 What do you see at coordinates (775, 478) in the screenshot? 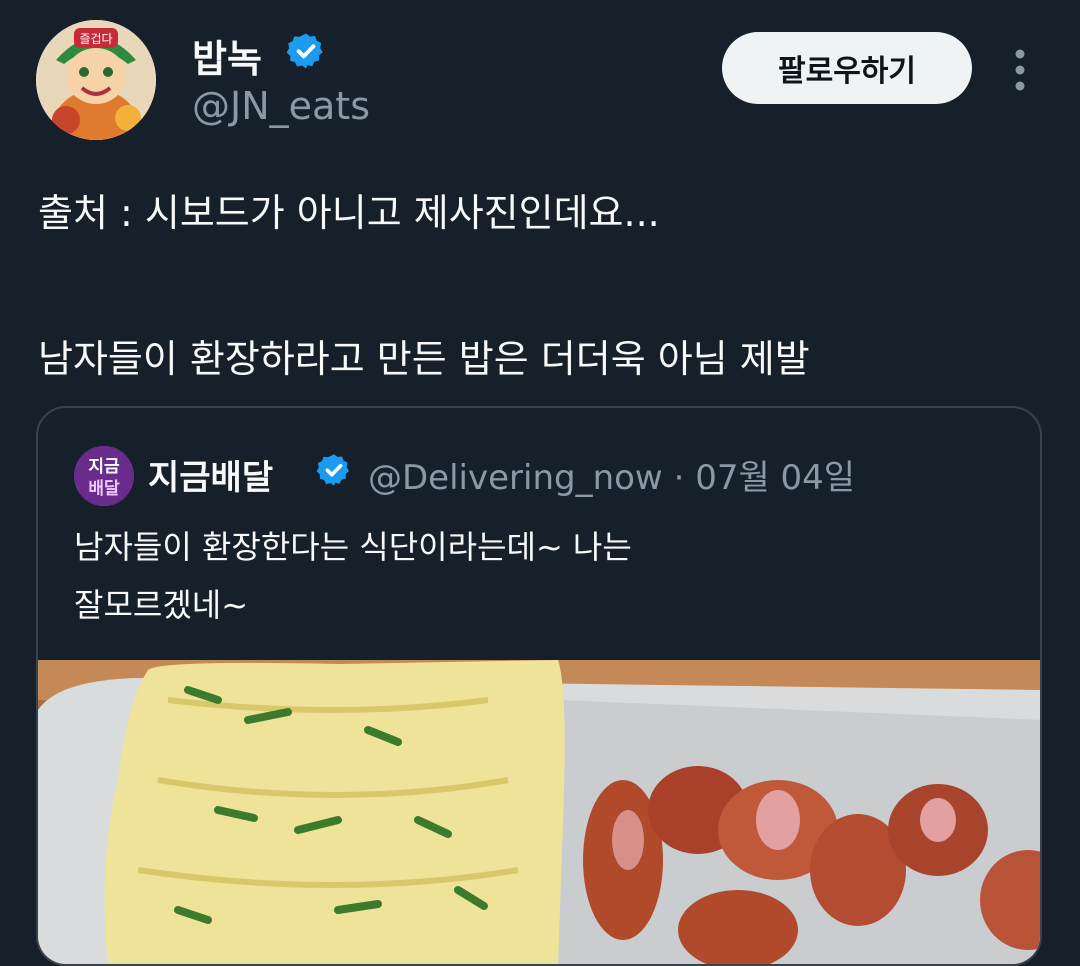
I see `quoted-tweet-date: 07월 04일` at bounding box center [775, 478].